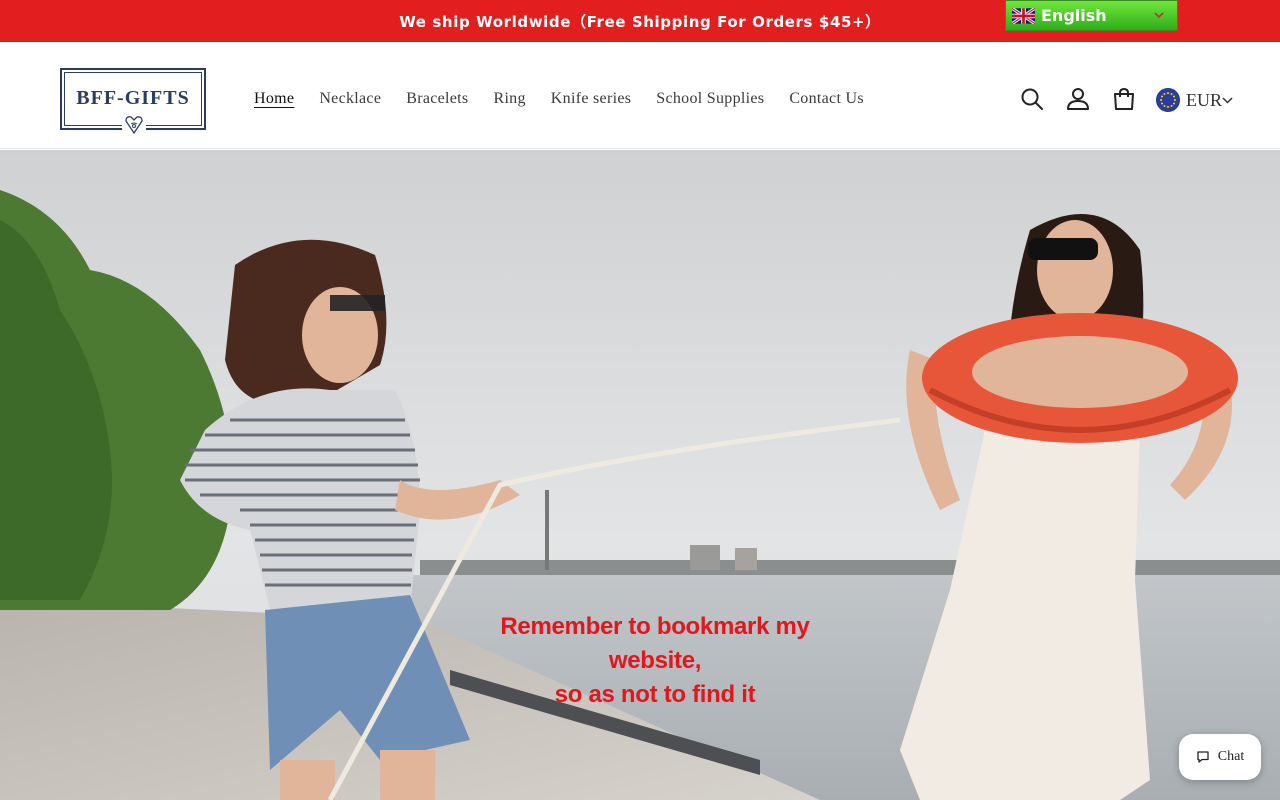 The height and width of the screenshot is (800, 1280). I want to click on logo-text: BFF-GIFTS, so click(133, 98).